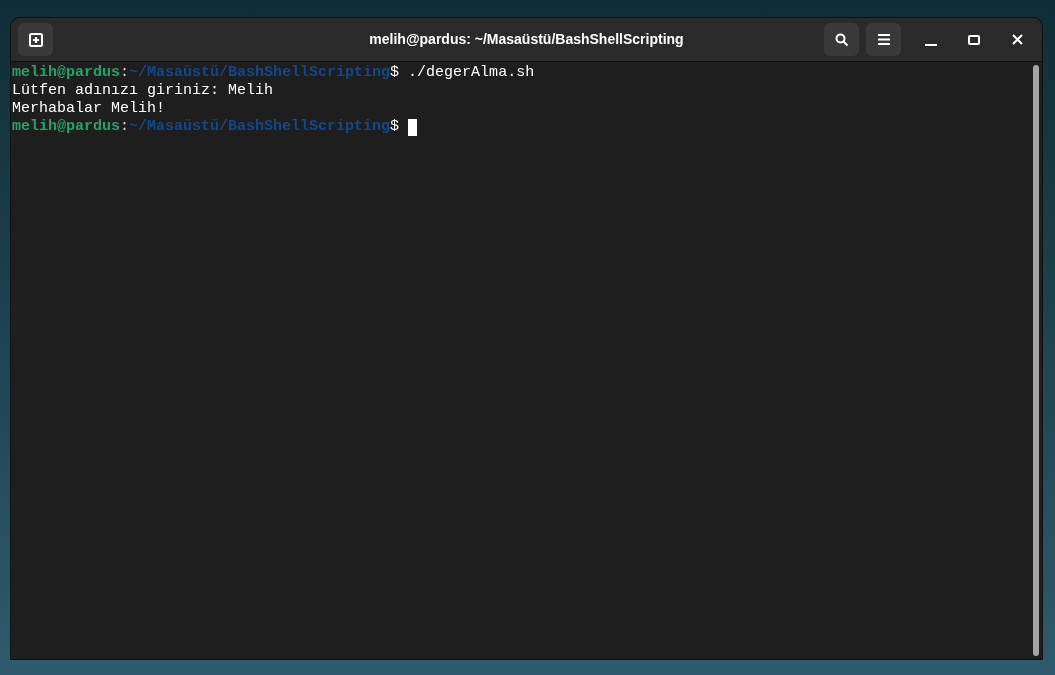 The height and width of the screenshot is (675, 1055). I want to click on output-line: Merhabalar Melih!, so click(89, 109).